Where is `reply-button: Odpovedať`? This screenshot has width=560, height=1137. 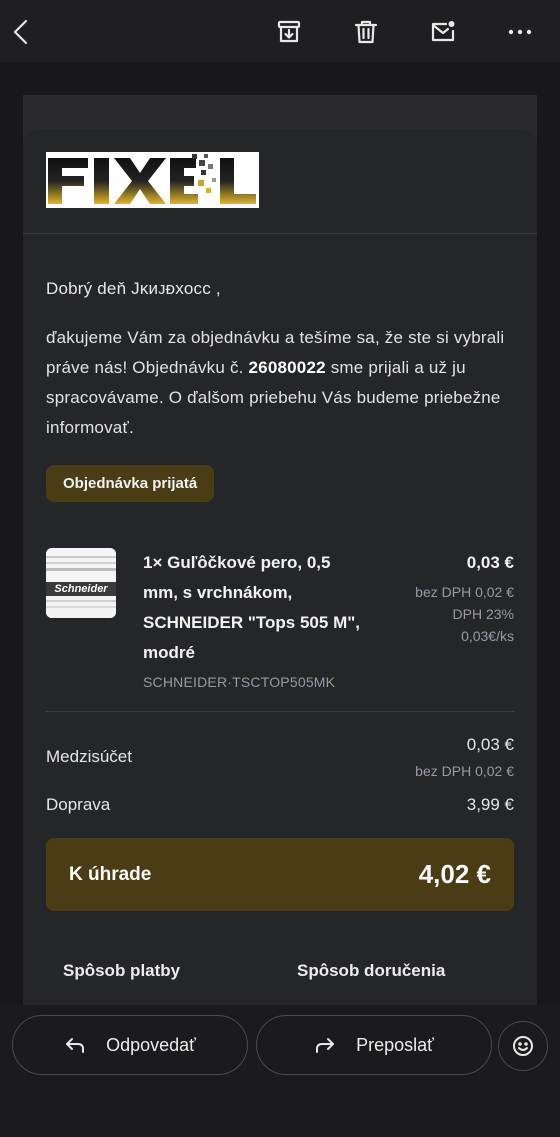 reply-button: Odpovedať is located at coordinates (130, 1045).